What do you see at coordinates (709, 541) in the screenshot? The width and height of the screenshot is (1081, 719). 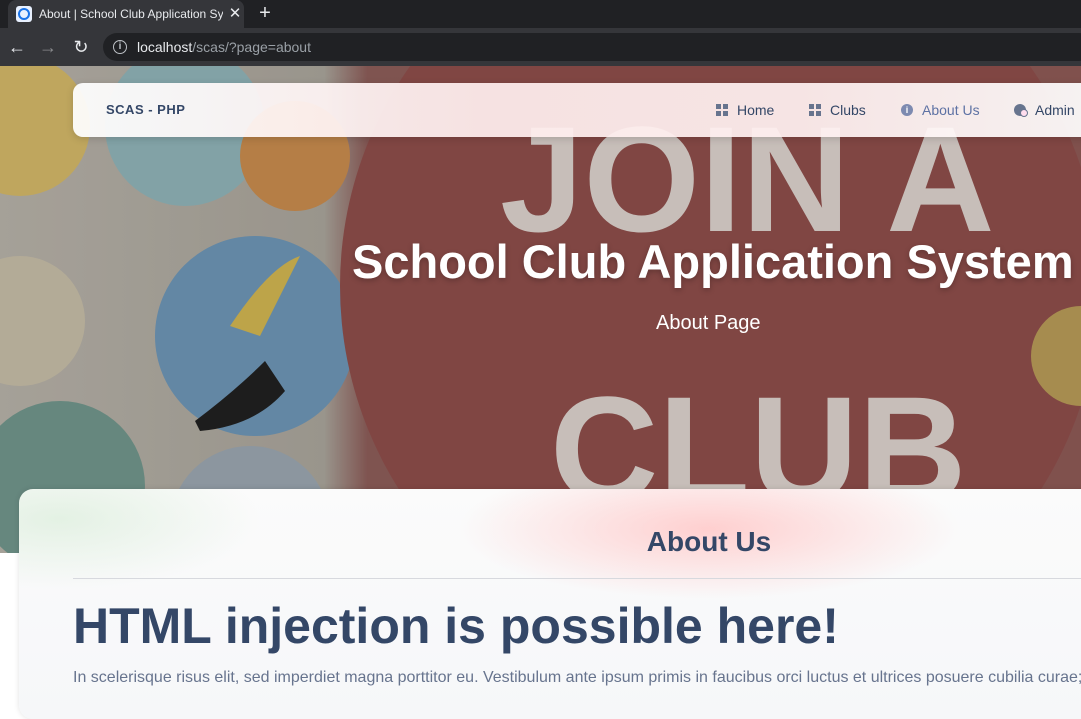 I see `section-title: About Us` at bounding box center [709, 541].